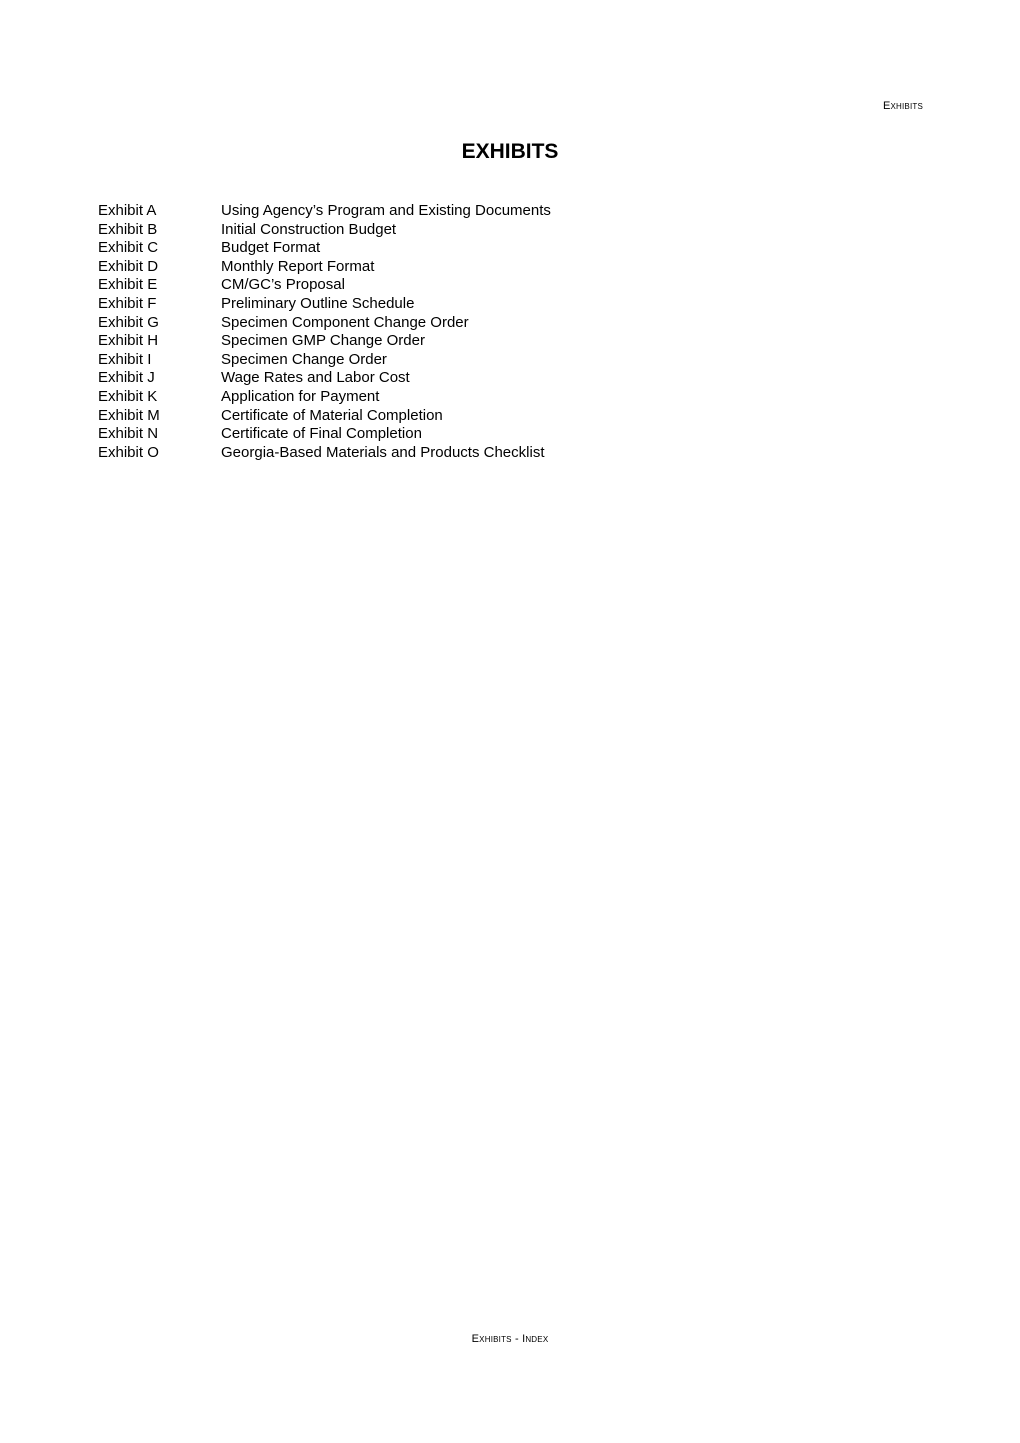  I want to click on running-header: Exhibits, so click(902, 106).